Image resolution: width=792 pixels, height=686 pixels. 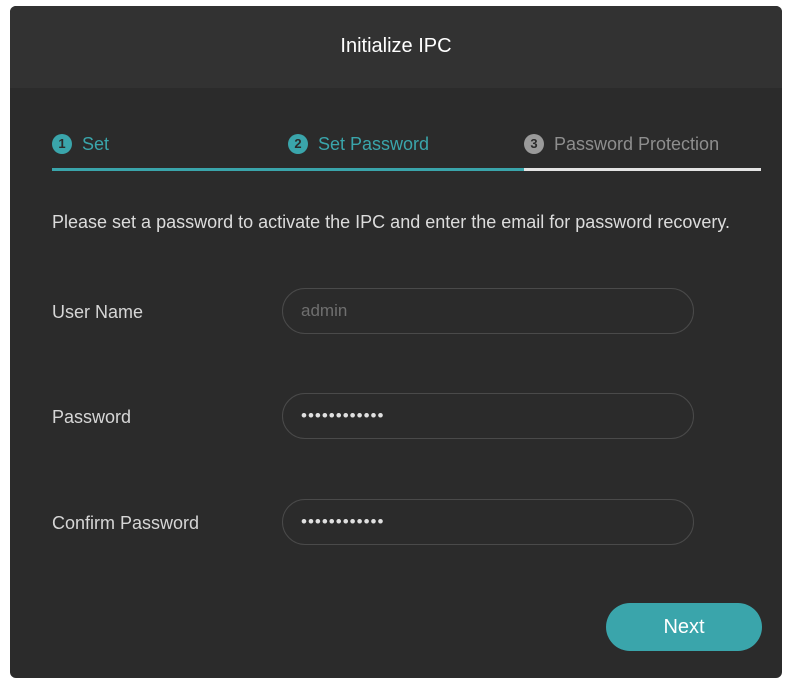 What do you see at coordinates (92, 417) in the screenshot?
I see `password-label: Password` at bounding box center [92, 417].